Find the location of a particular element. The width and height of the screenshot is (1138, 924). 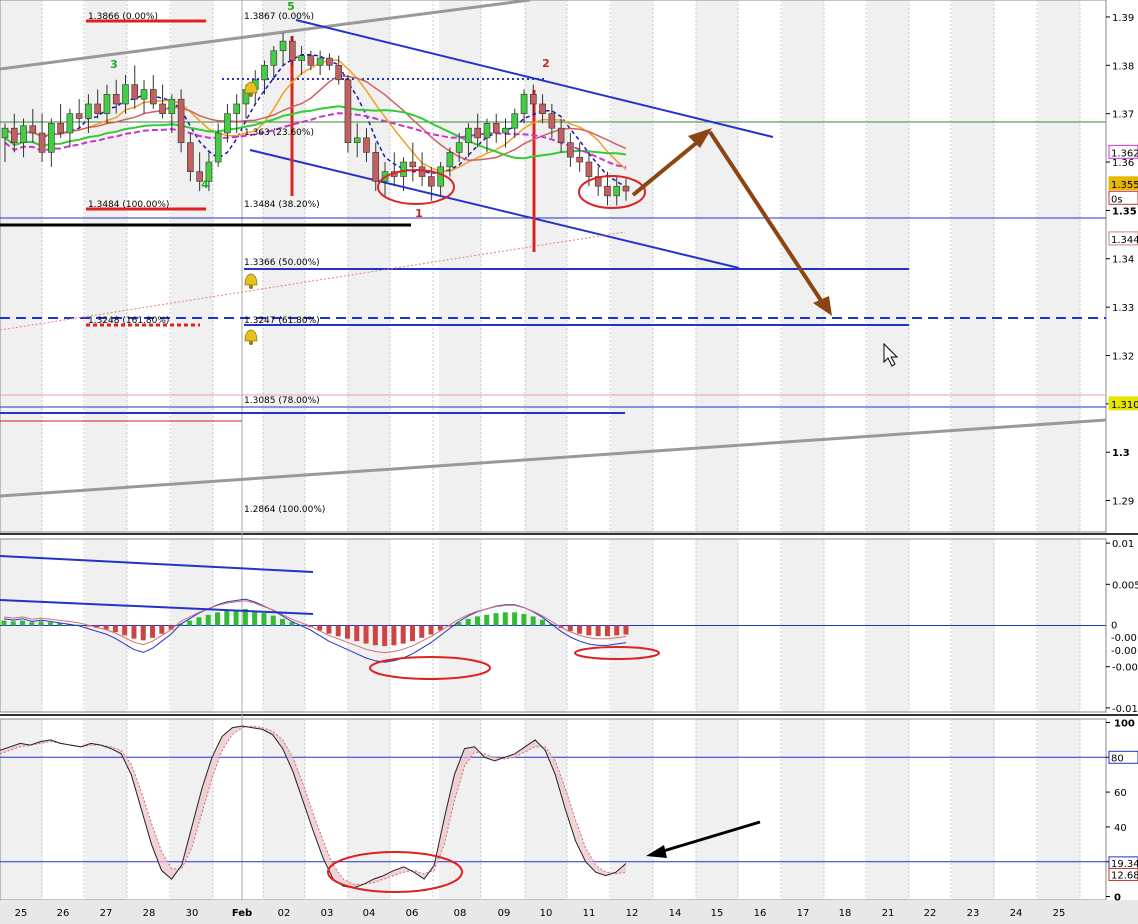

y-tick-label: 100 is located at coordinates (1124, 723).